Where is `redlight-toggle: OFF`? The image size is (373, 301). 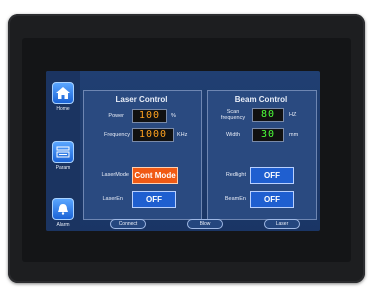 redlight-toggle: OFF is located at coordinates (272, 175).